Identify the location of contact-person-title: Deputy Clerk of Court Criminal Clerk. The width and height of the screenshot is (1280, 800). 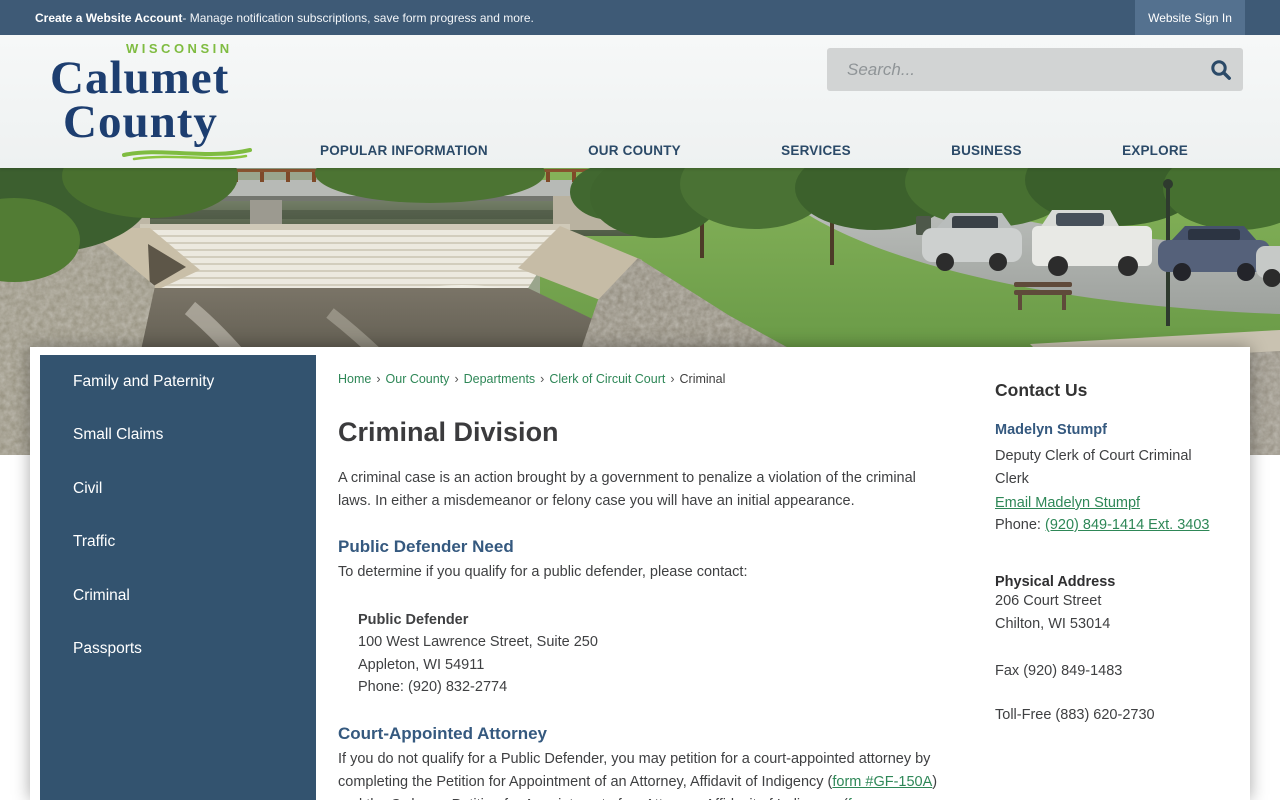
(1093, 467).